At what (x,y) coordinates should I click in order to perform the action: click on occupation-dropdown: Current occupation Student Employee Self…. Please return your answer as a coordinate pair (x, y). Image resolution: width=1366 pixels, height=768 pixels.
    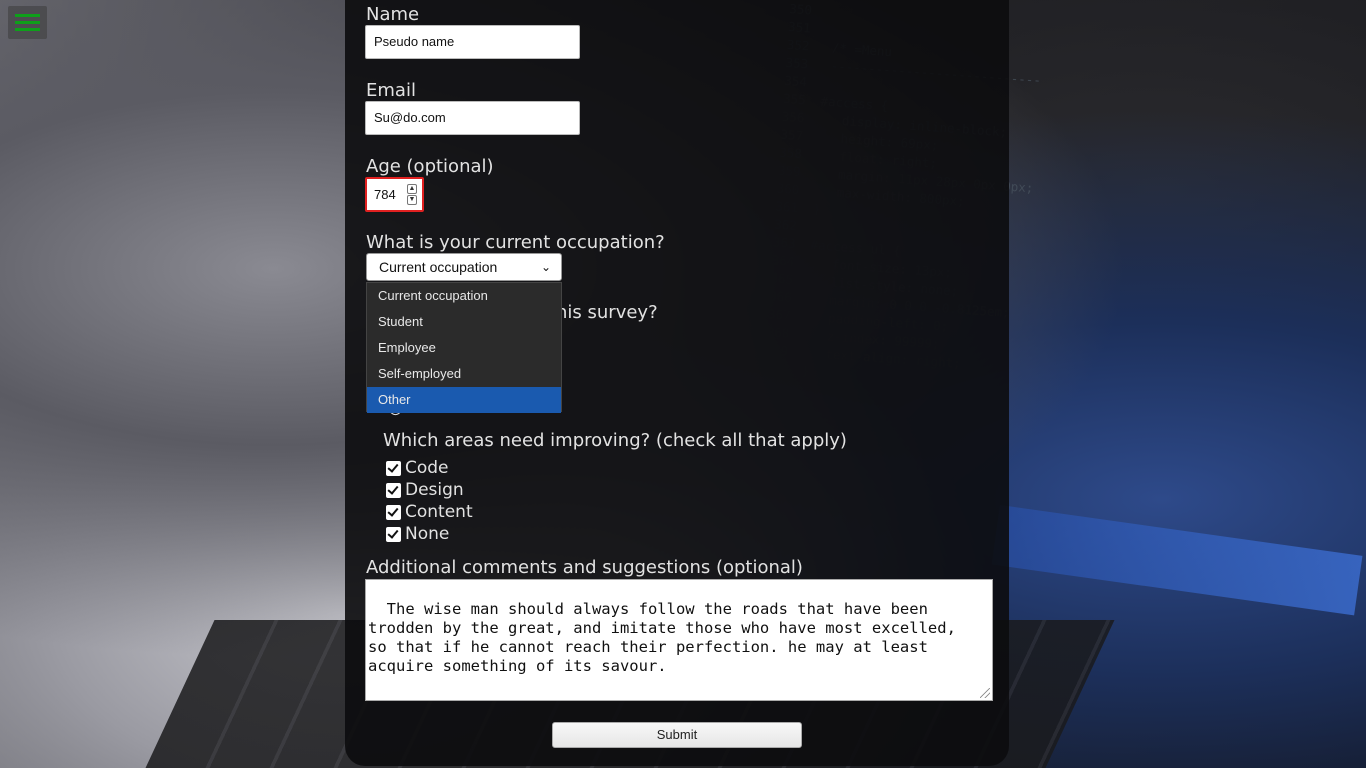
    Looking at the image, I should click on (464, 347).